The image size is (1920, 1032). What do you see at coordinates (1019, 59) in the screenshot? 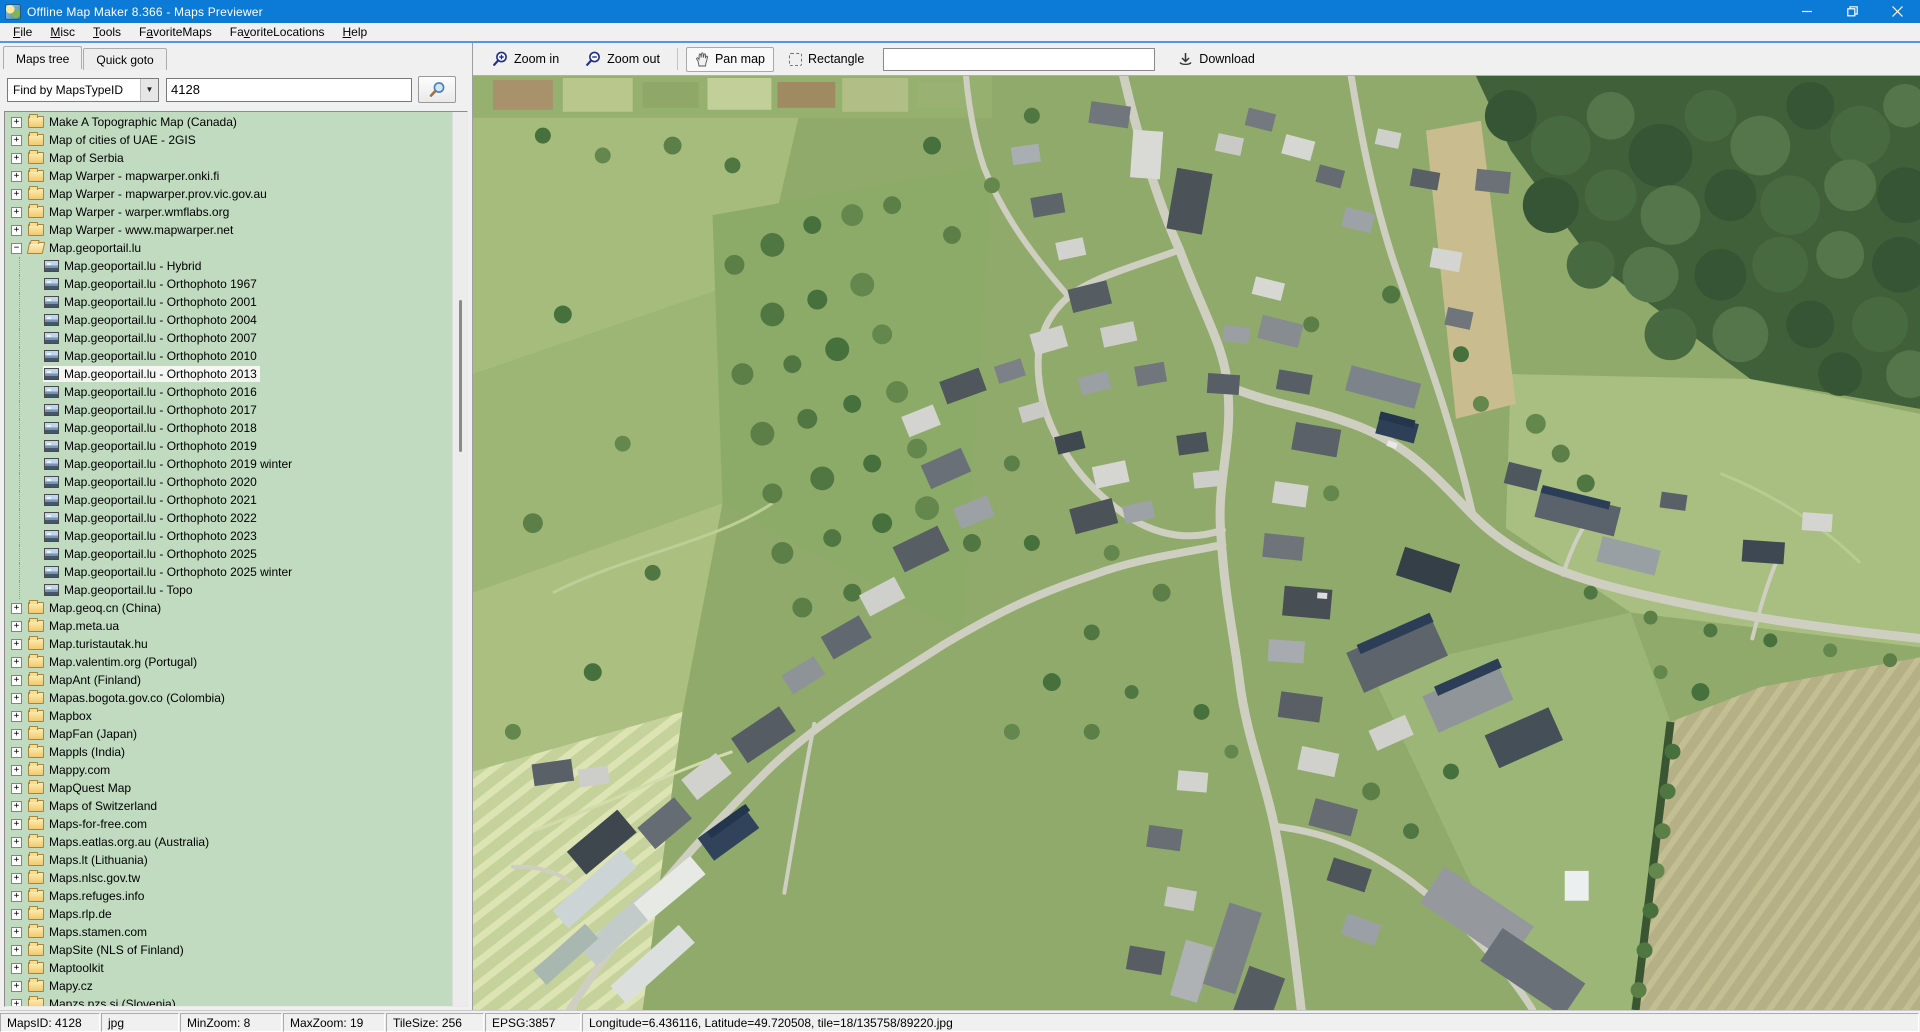
I see `toolbar-input` at bounding box center [1019, 59].